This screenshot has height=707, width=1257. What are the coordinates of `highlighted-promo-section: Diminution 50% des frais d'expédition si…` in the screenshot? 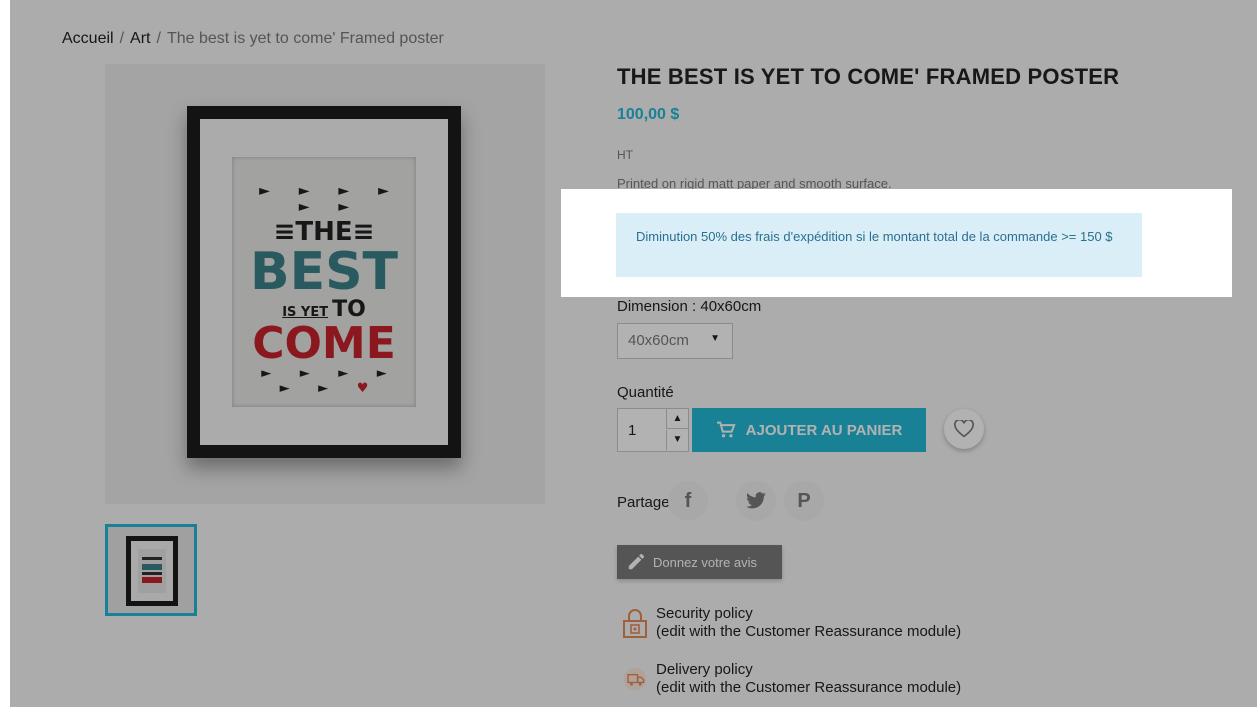 It's located at (896, 243).